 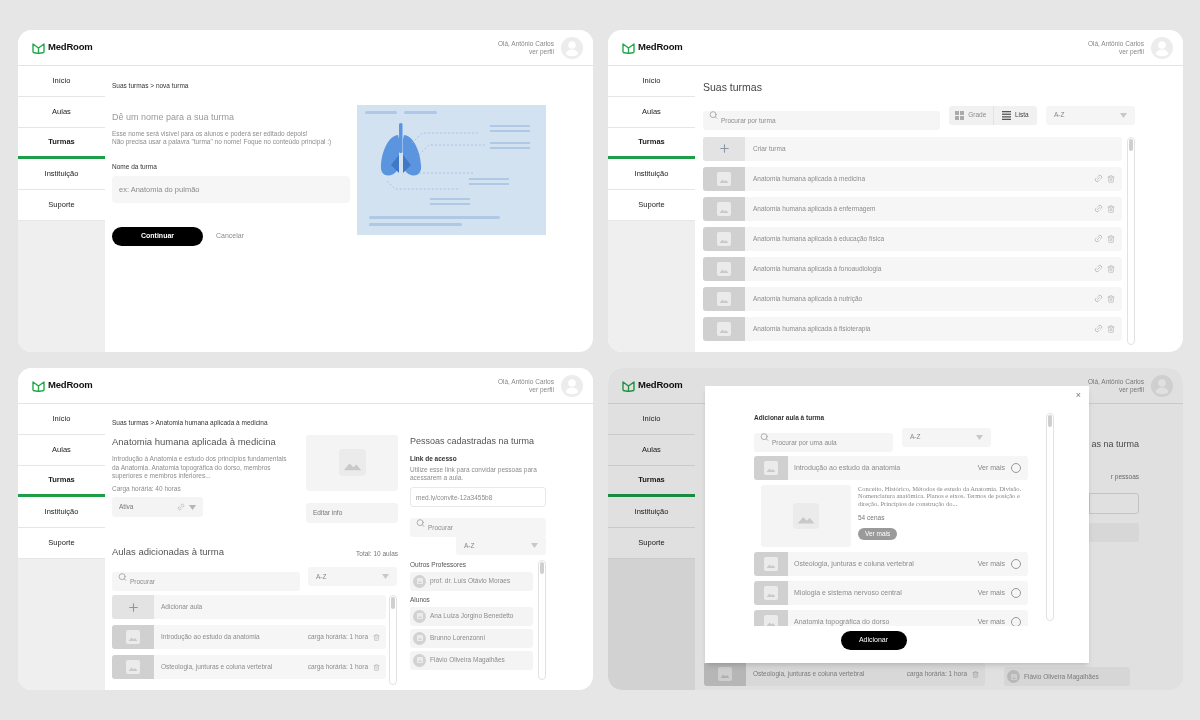 What do you see at coordinates (1114, 533) in the screenshot?
I see `search-field` at bounding box center [1114, 533].